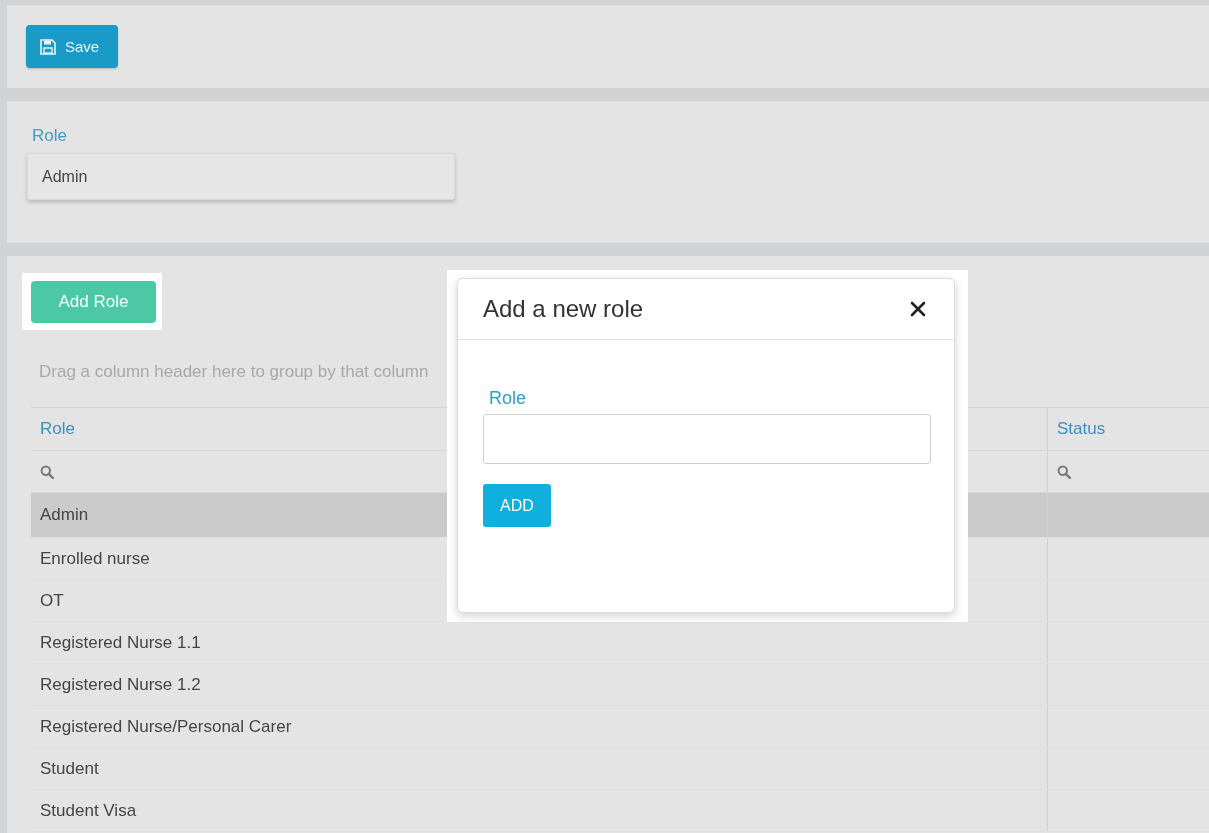 The image size is (1209, 833). What do you see at coordinates (120, 642) in the screenshot?
I see `table-cell: Registered Nurse 1.1` at bounding box center [120, 642].